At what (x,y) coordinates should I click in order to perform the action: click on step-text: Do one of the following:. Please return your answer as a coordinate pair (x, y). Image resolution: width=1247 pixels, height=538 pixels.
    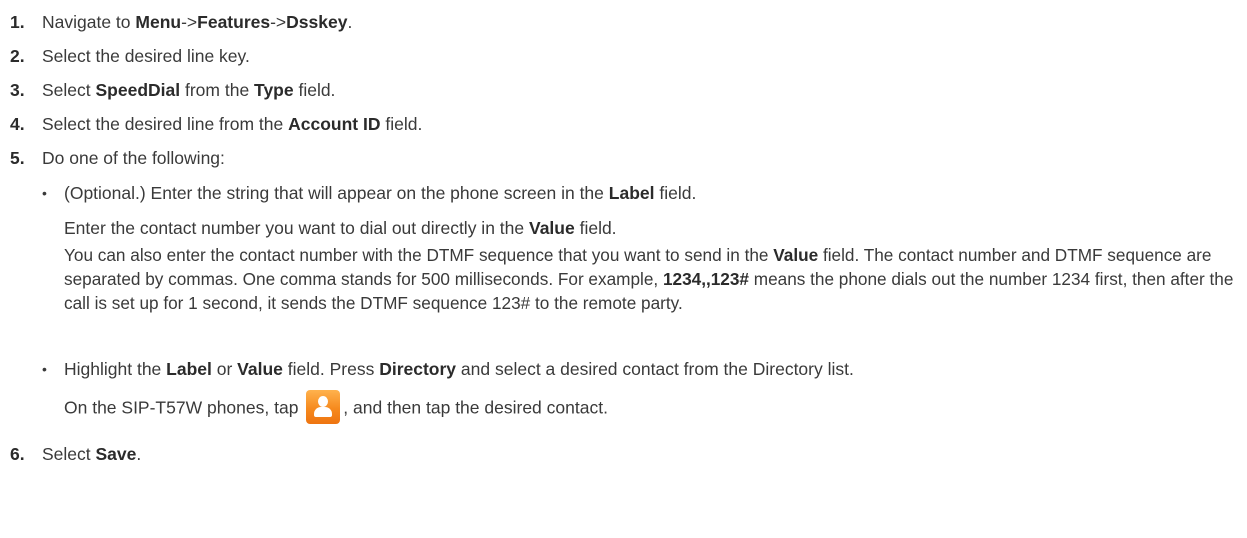
    Looking at the image, I should click on (133, 158).